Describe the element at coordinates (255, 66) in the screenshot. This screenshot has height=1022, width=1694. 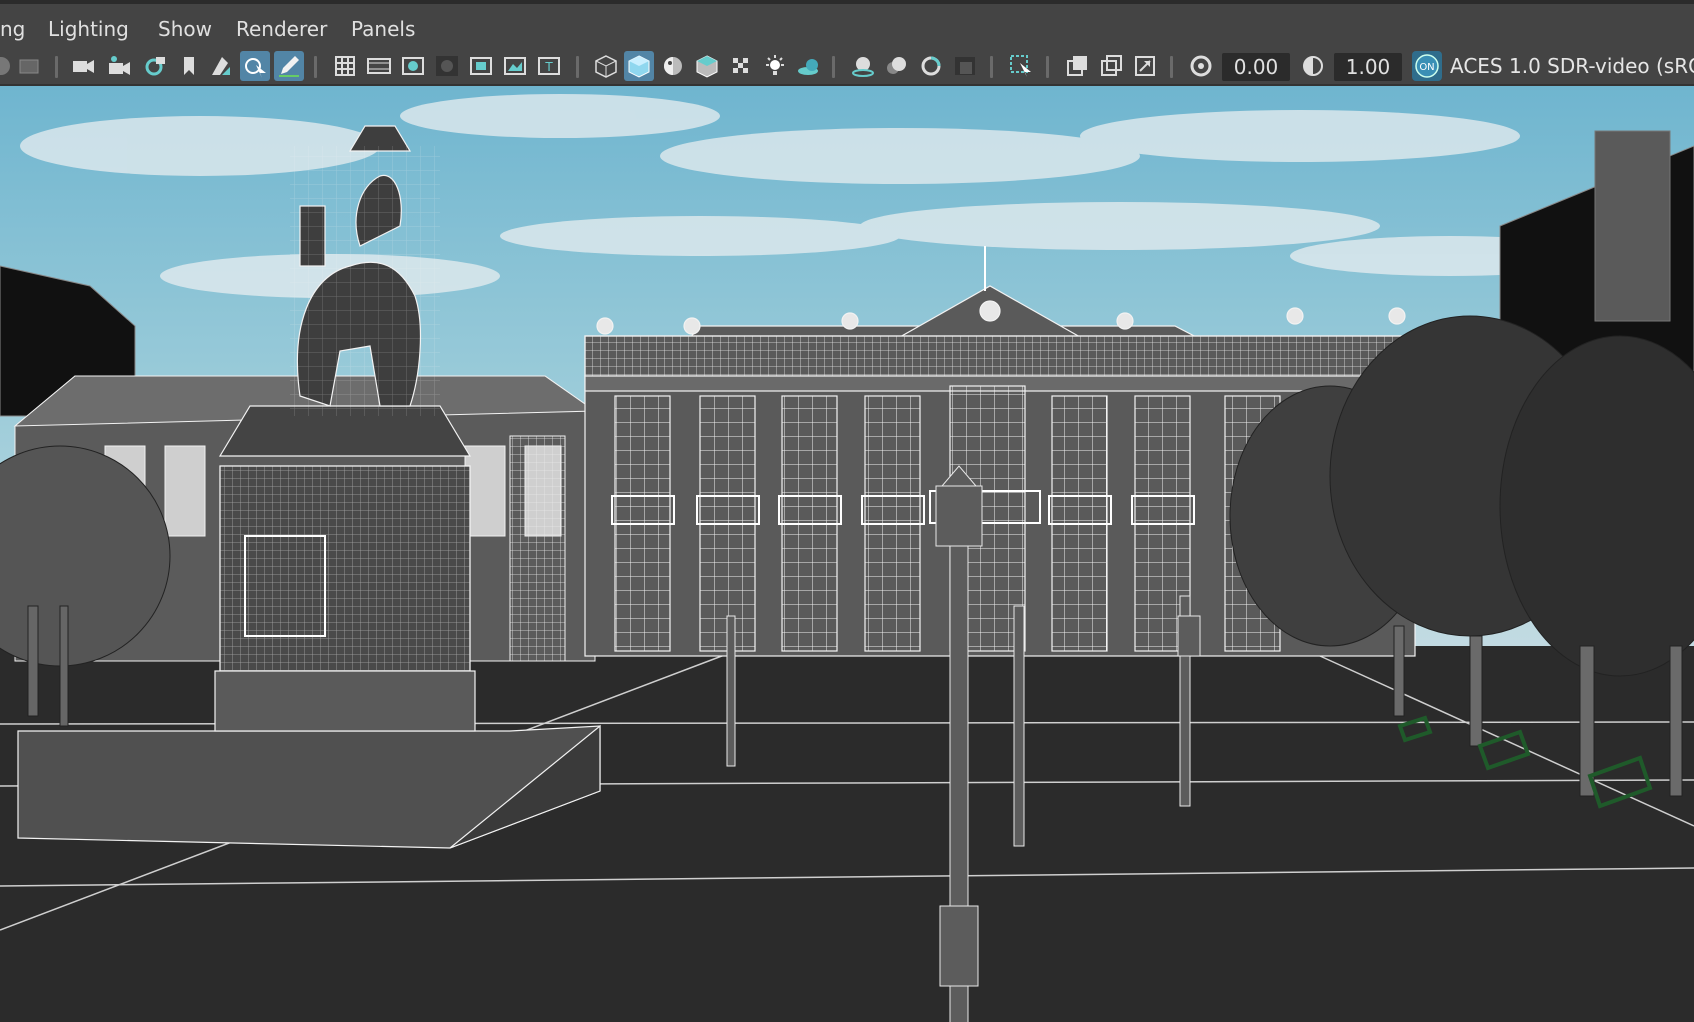
I see `select-camera-icon` at that location.